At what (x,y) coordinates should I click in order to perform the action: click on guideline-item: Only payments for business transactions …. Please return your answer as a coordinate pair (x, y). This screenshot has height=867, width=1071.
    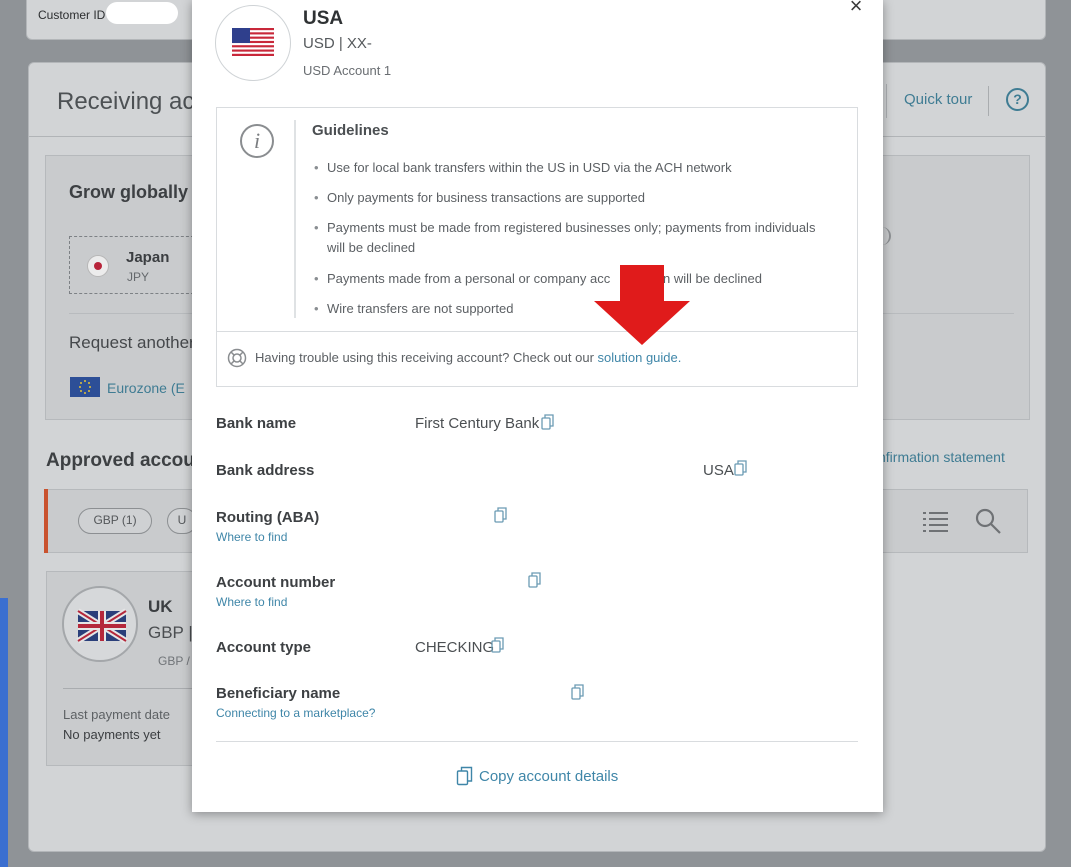
    Looking at the image, I should click on (574, 198).